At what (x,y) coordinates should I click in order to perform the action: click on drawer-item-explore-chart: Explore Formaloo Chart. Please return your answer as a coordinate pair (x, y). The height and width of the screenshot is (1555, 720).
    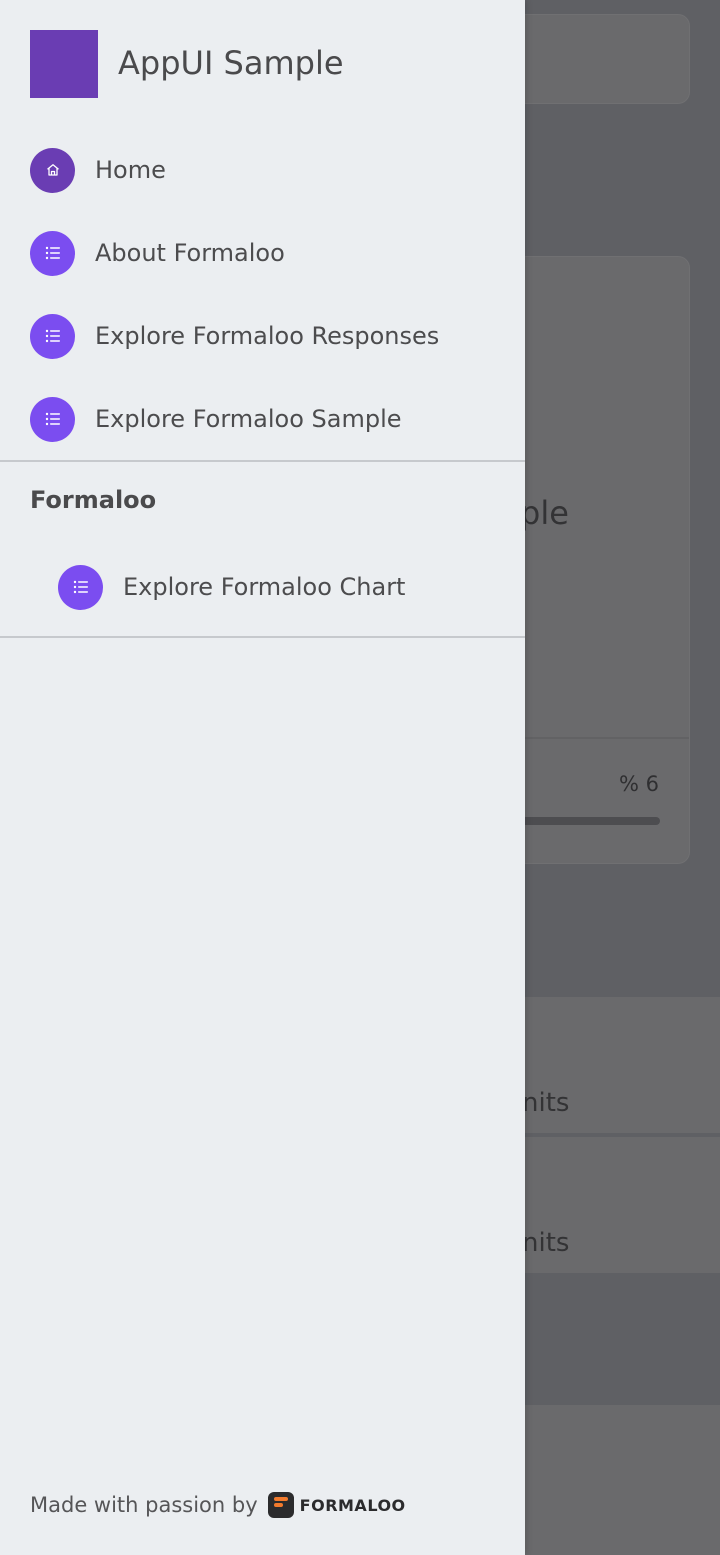
    Looking at the image, I should click on (231, 587).